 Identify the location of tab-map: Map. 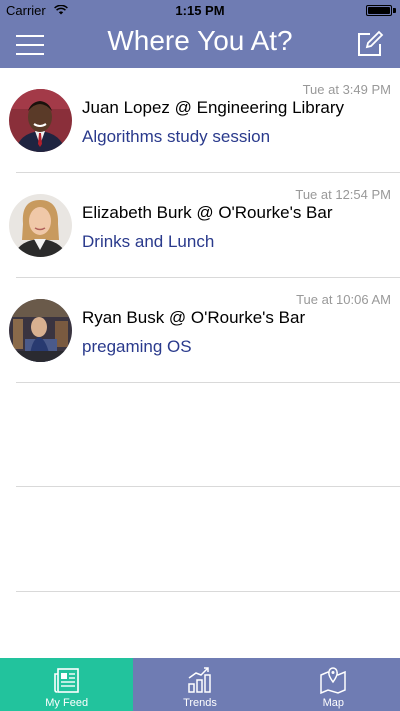
(333, 684).